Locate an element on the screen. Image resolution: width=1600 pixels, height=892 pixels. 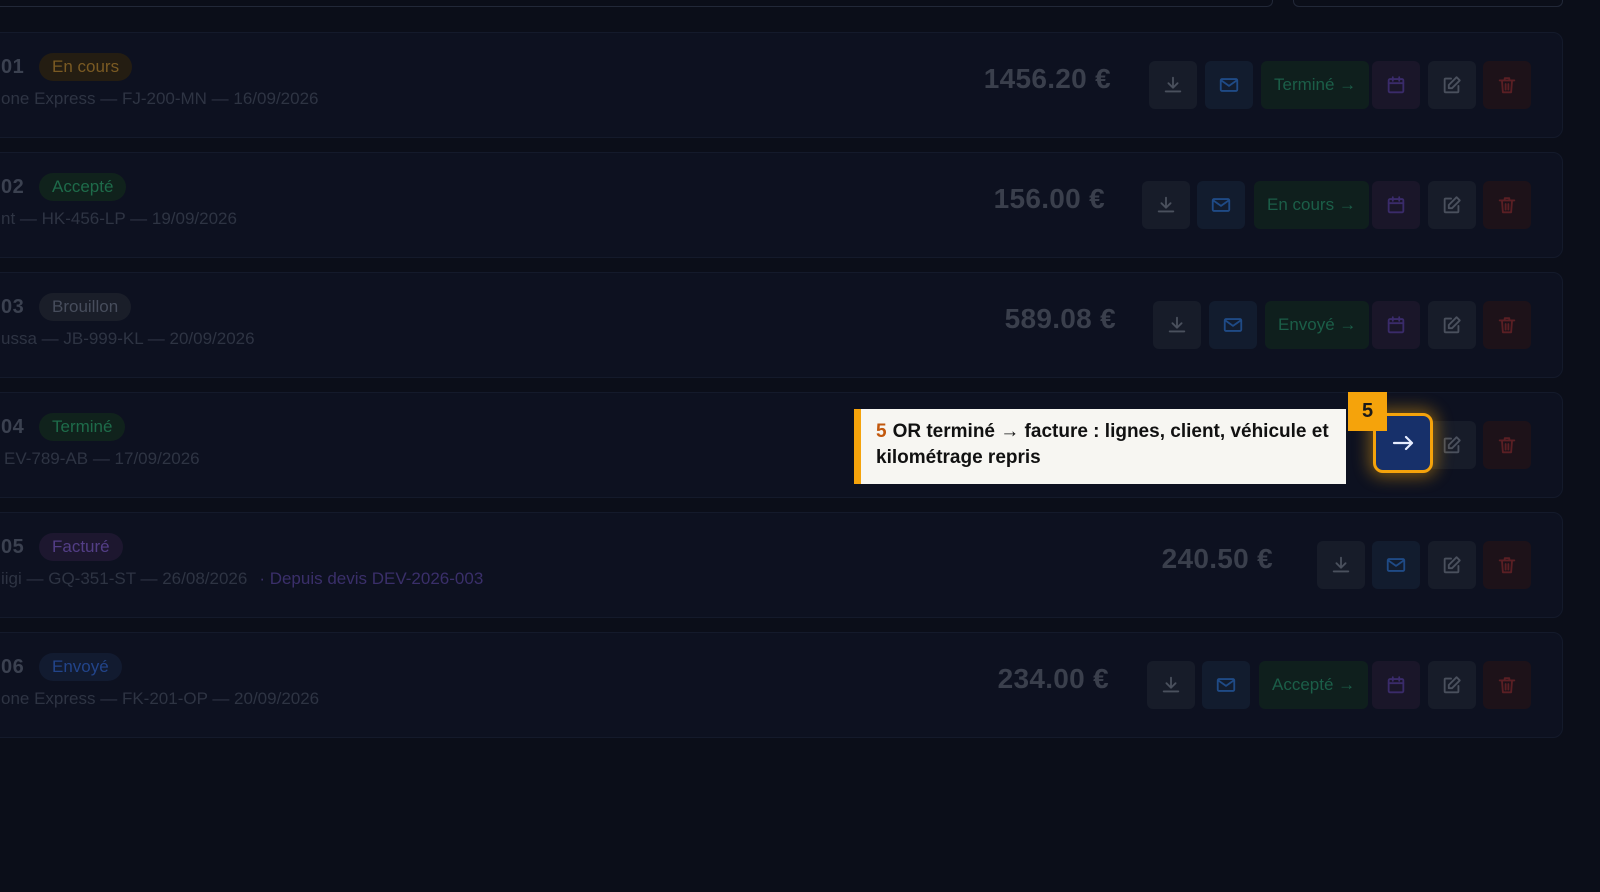
advance-status-button: Terminé → is located at coordinates (1315, 85).